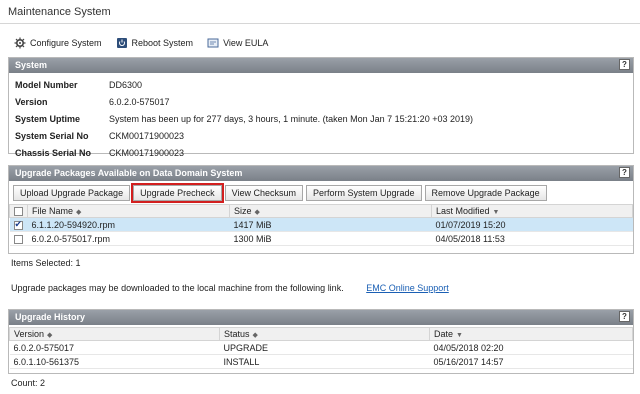 The height and width of the screenshot is (394, 640). What do you see at coordinates (128, 211) in the screenshot?
I see `file-name-column: File Name ◆` at bounding box center [128, 211].